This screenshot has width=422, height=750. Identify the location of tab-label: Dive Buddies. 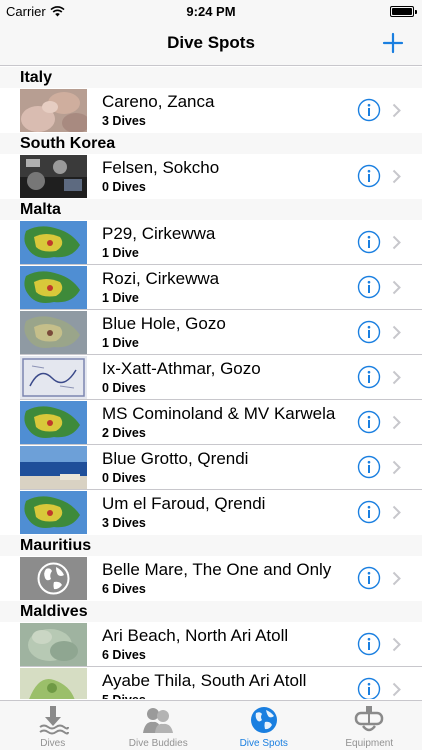
(158, 743).